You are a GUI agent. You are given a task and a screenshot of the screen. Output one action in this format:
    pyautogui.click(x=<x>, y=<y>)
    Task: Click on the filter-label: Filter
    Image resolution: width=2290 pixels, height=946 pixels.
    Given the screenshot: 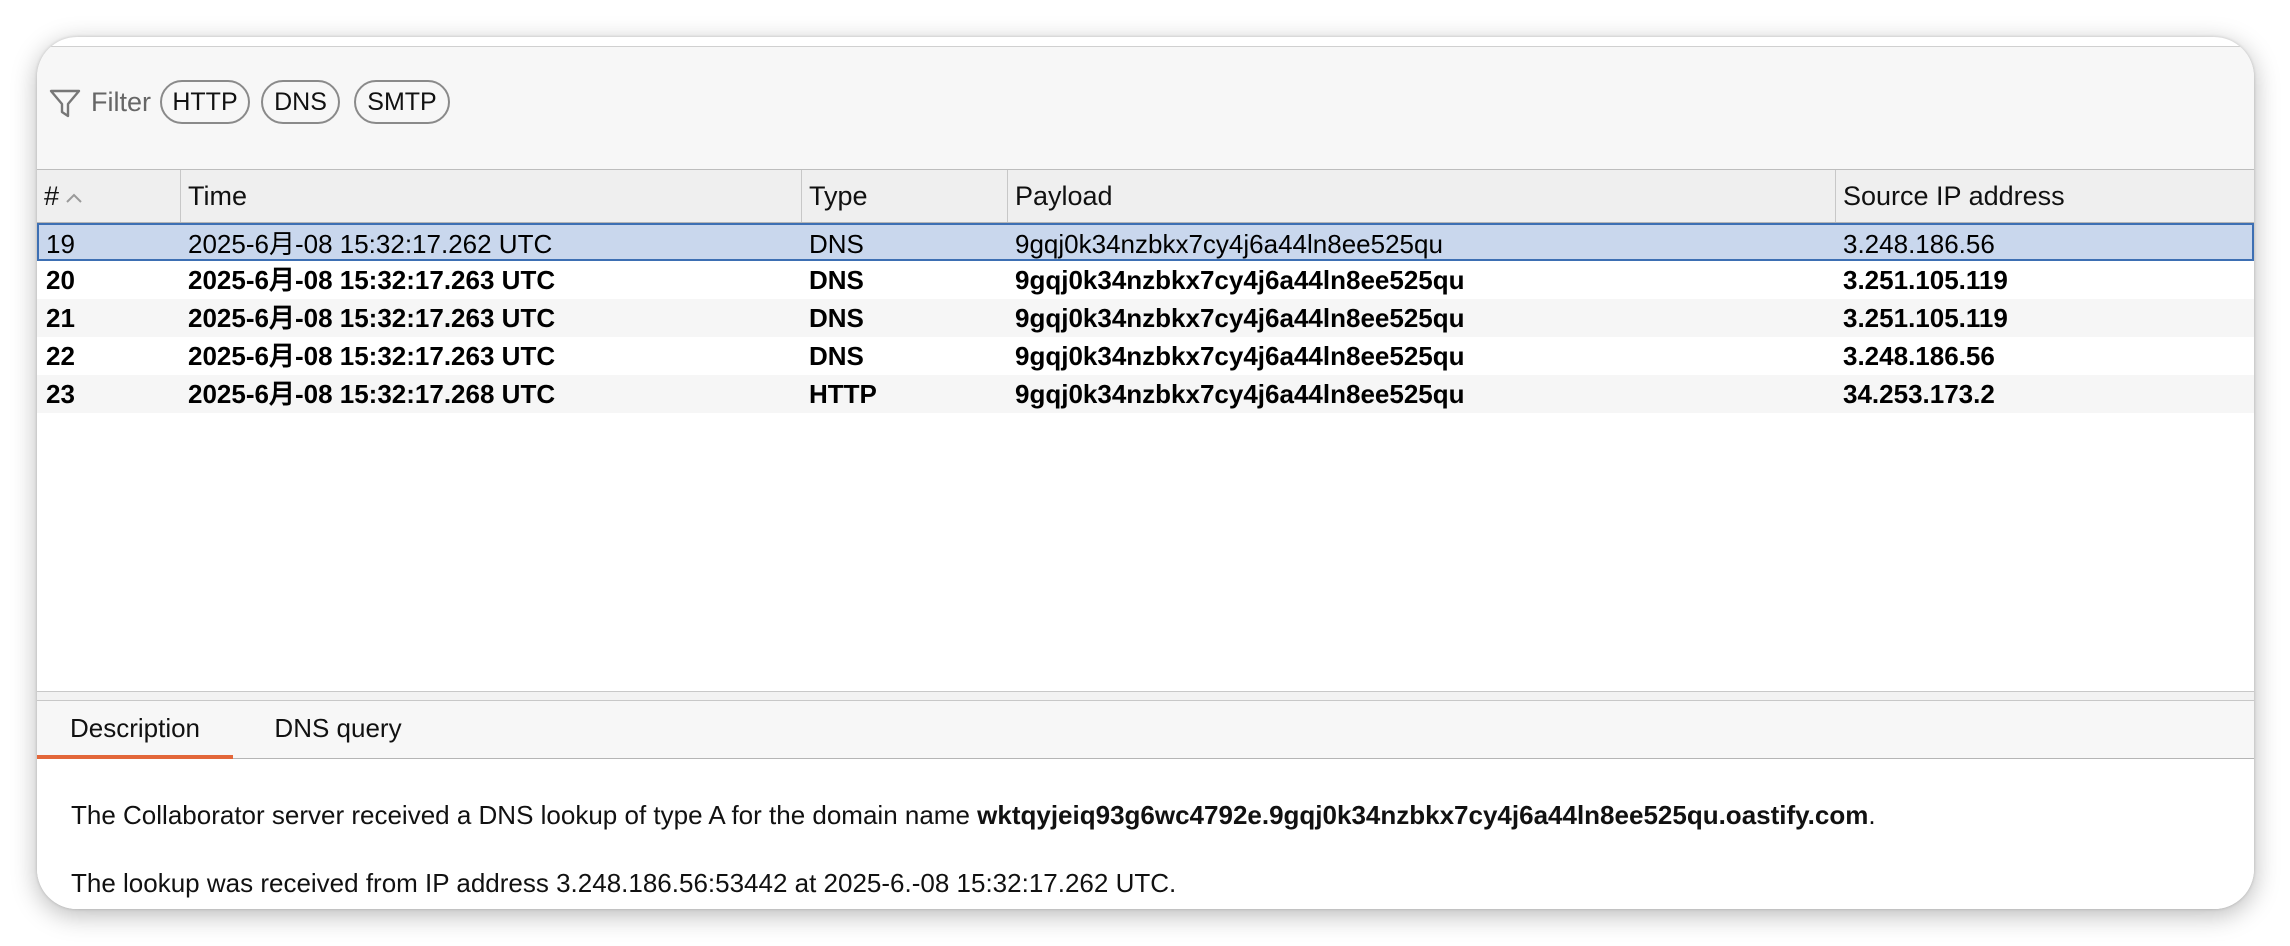 What is the action you would take?
    pyautogui.click(x=121, y=102)
    